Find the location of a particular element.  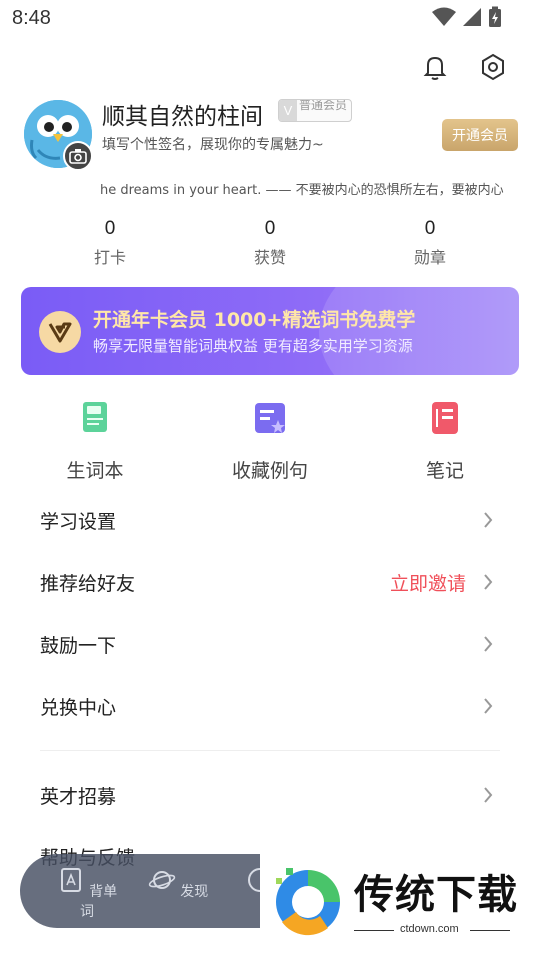

menu-divider is located at coordinates (270, 750).